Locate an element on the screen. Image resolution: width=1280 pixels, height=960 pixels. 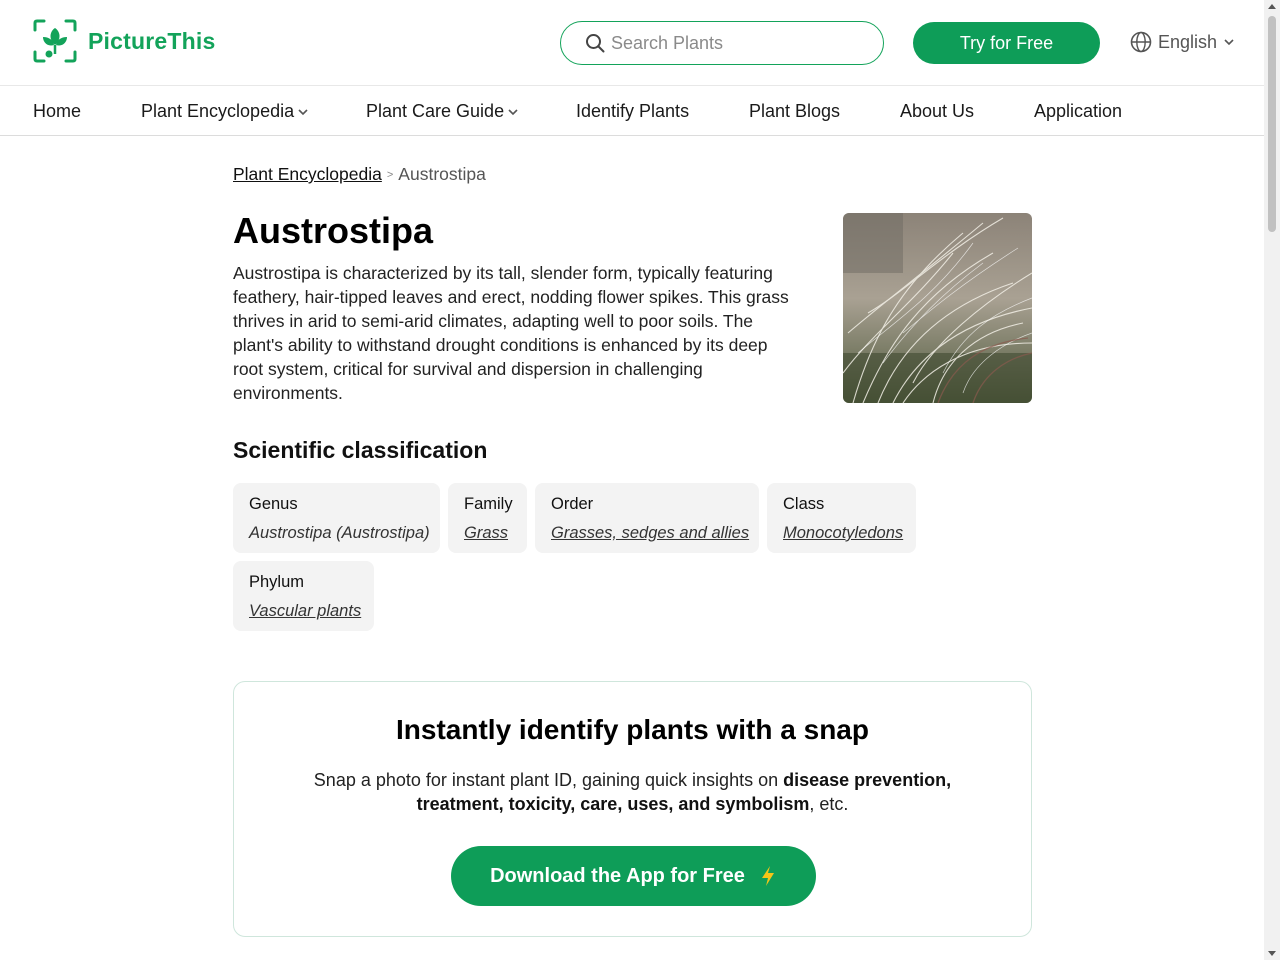
picturethis-logo-icon is located at coordinates (55, 41).